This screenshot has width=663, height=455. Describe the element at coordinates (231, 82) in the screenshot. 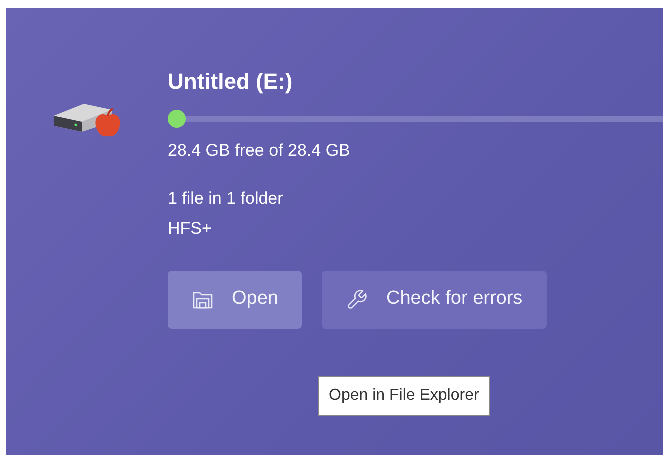

I see `drive-title: Untitled (E:)` at that location.